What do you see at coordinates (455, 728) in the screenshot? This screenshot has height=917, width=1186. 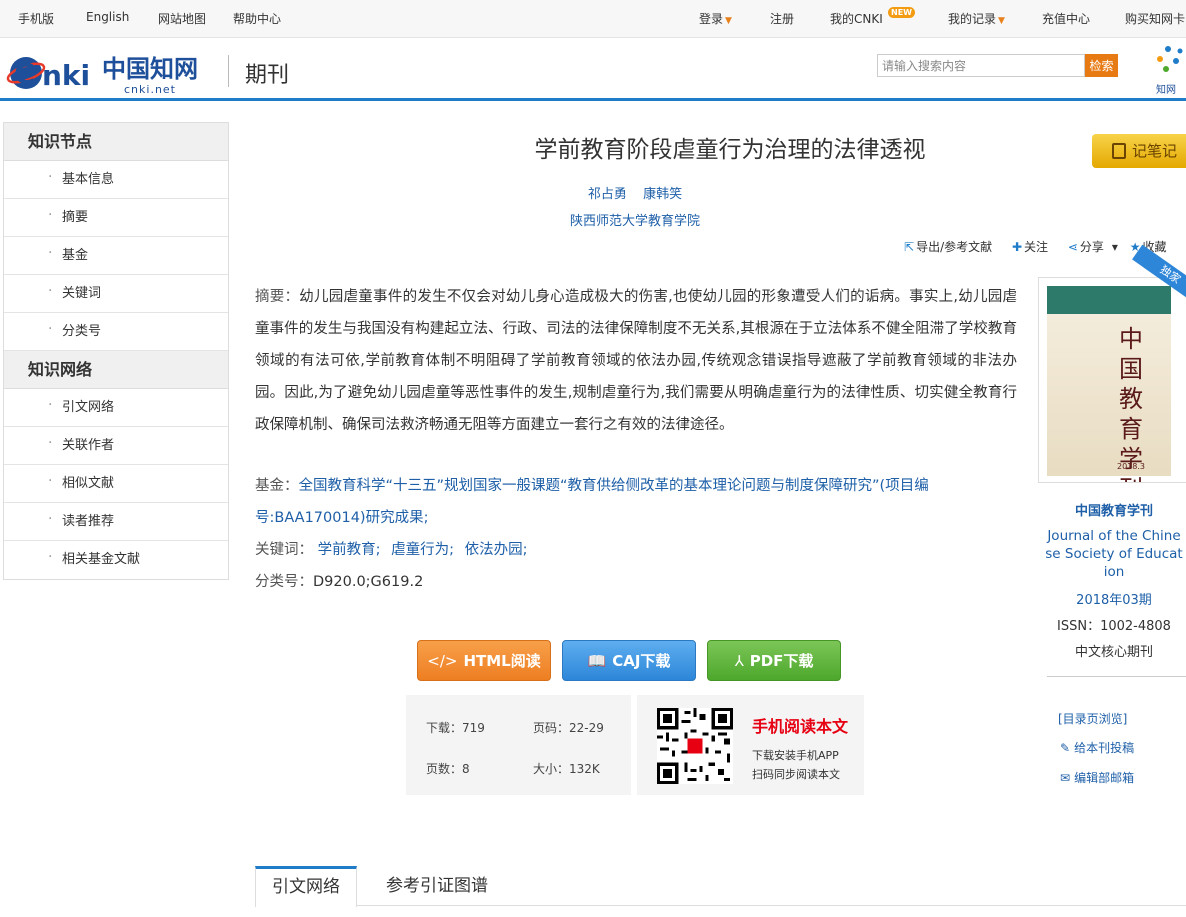 I see `stat-downloads: 下载：719` at bounding box center [455, 728].